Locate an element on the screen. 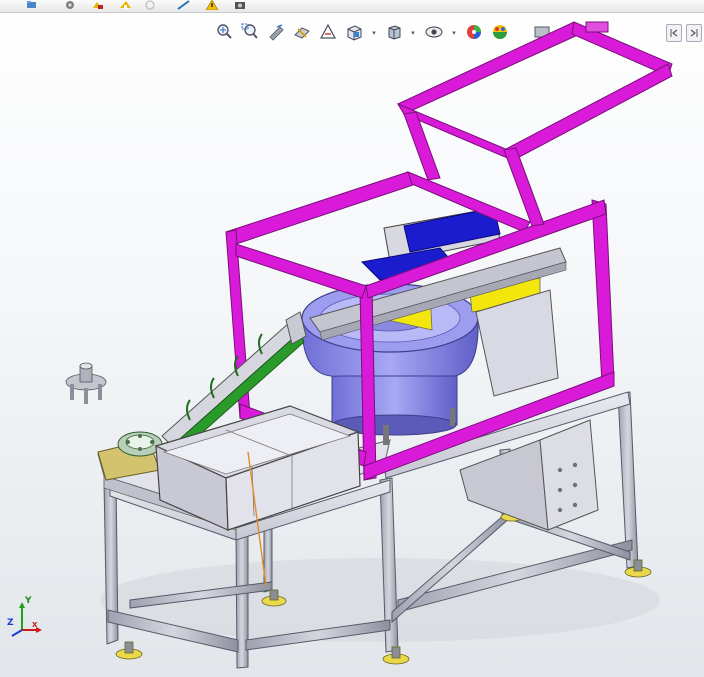 The image size is (704, 677). triad-x-label: X is located at coordinates (35, 625).